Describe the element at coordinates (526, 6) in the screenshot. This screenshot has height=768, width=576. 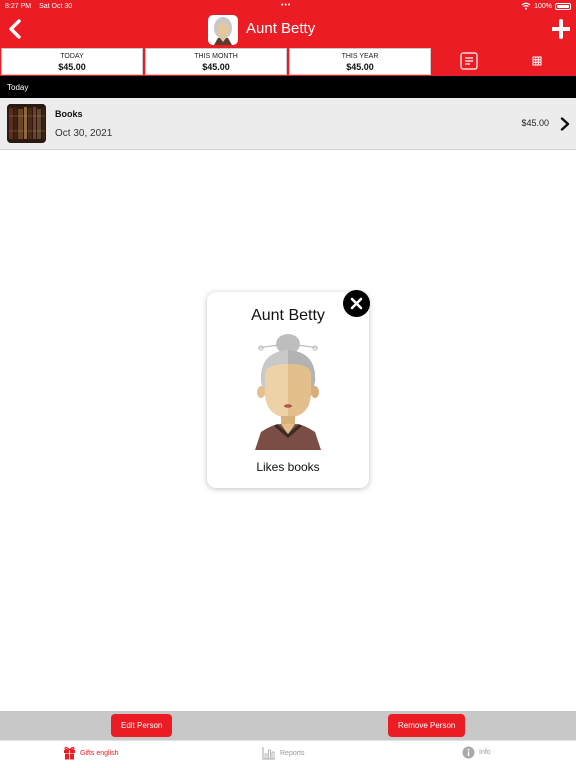
I see `wifi-icon` at that location.